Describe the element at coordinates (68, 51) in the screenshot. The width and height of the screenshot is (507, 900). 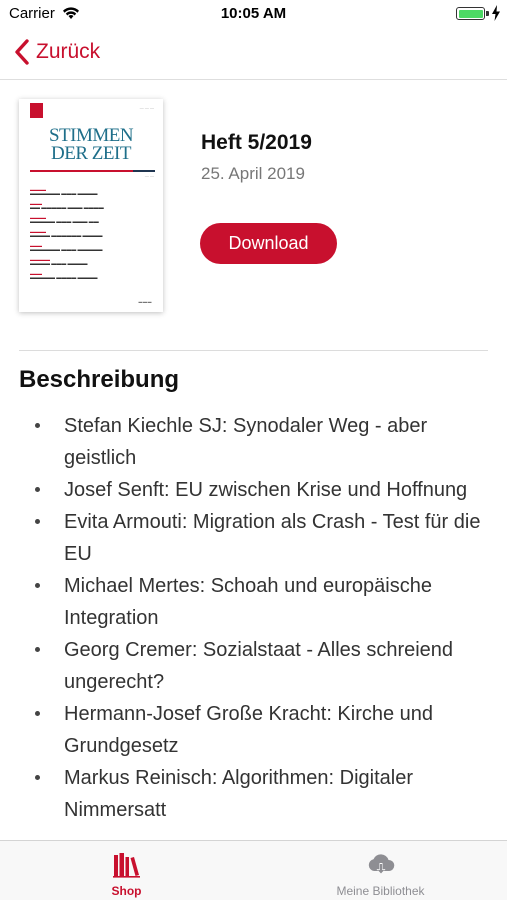
I see `back-label: Zurück` at that location.